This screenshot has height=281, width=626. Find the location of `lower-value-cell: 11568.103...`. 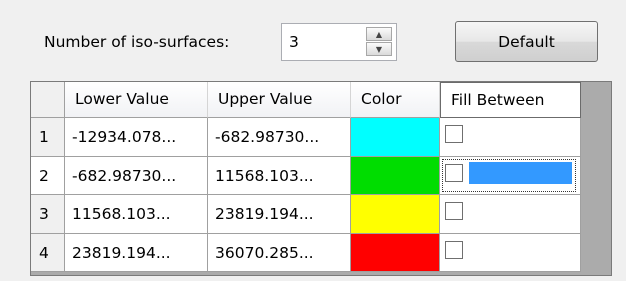

lower-value-cell: 11568.103... is located at coordinates (136, 214).